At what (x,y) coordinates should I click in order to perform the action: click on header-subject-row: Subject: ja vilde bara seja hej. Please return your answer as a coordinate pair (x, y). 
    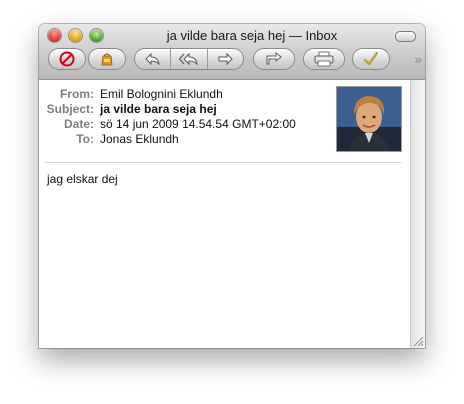
    Looking at the image, I should click on (167, 109).